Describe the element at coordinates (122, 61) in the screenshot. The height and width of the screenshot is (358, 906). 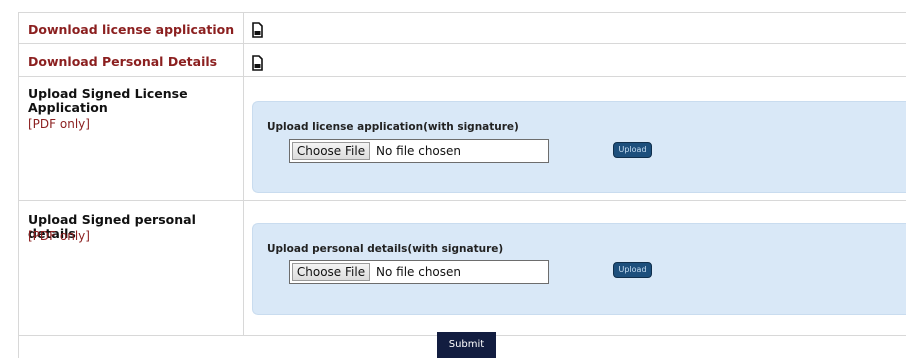
I see `download-personal-link: Download Personal Details` at that location.